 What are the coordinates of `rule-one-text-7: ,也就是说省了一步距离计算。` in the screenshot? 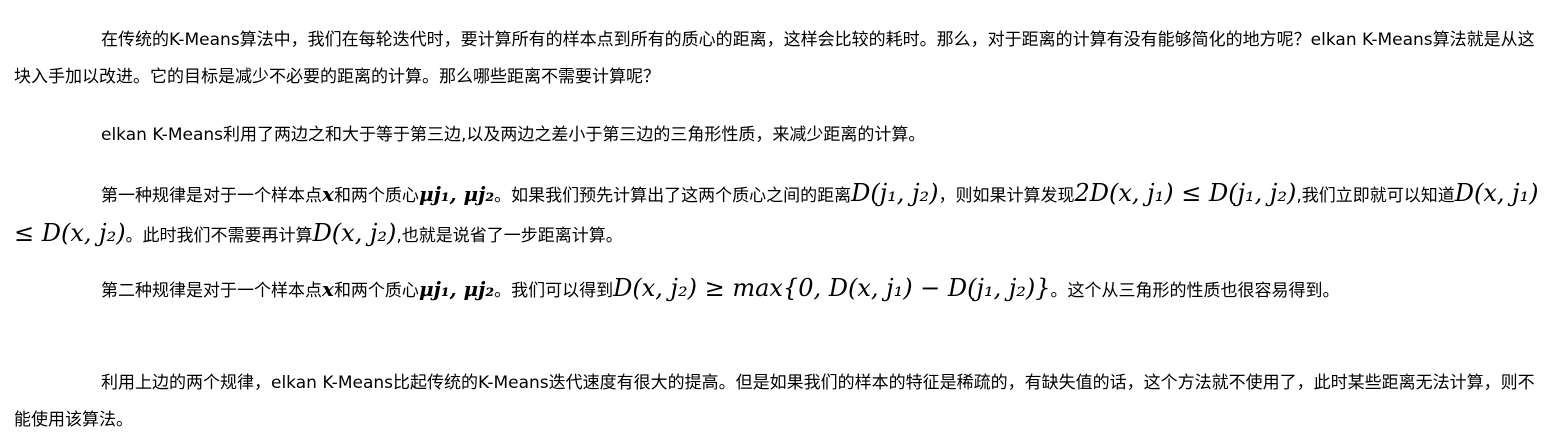 It's located at (509, 236).